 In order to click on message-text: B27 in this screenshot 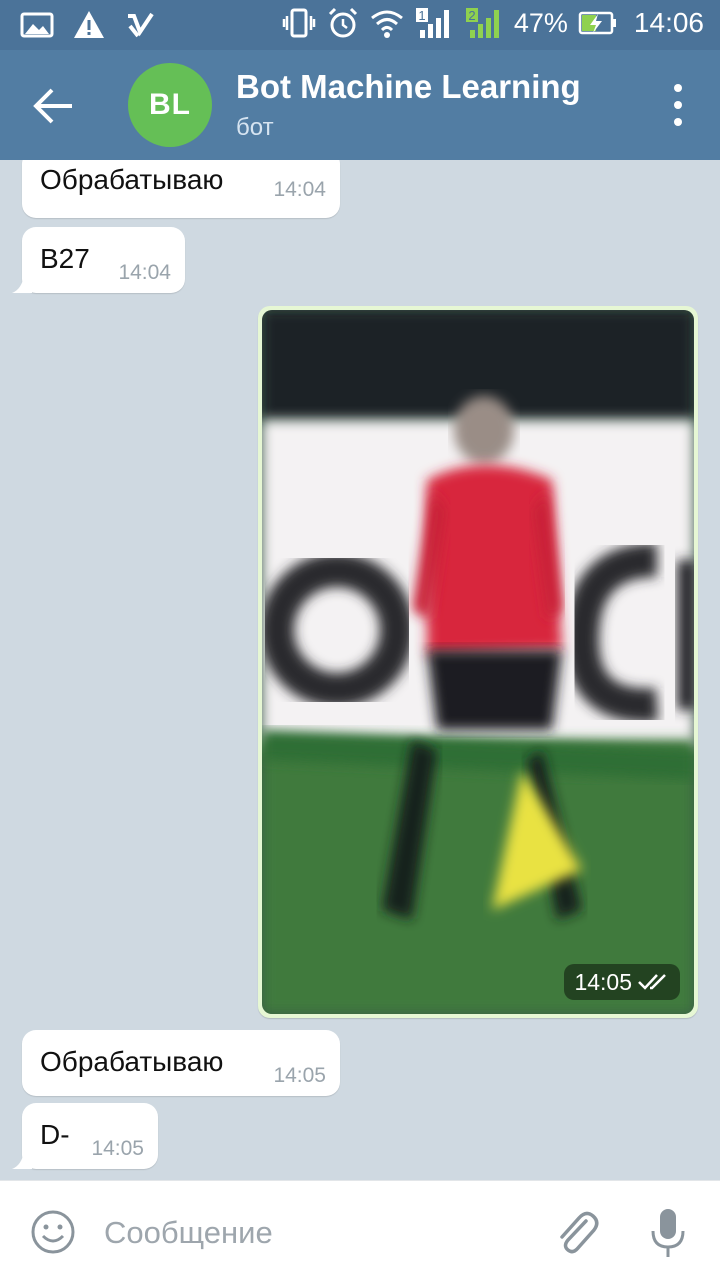, I will do `click(65, 258)`.